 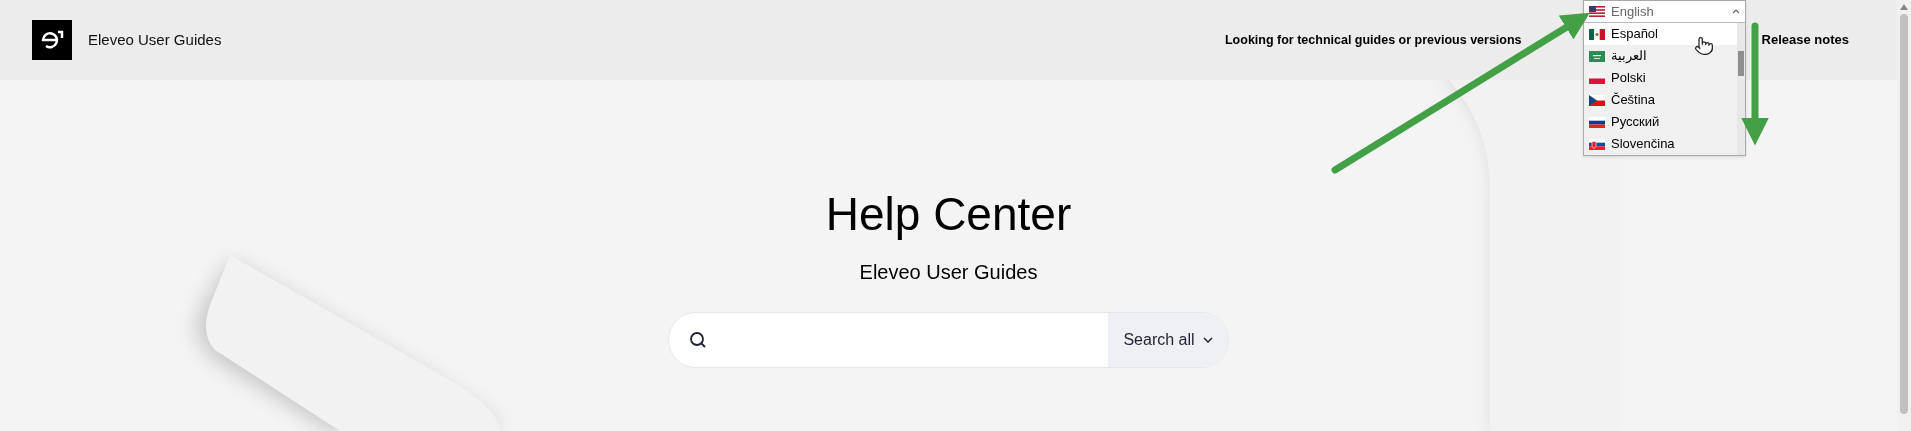 I want to click on language-option: Slovenčina, so click(x=1660, y=144).